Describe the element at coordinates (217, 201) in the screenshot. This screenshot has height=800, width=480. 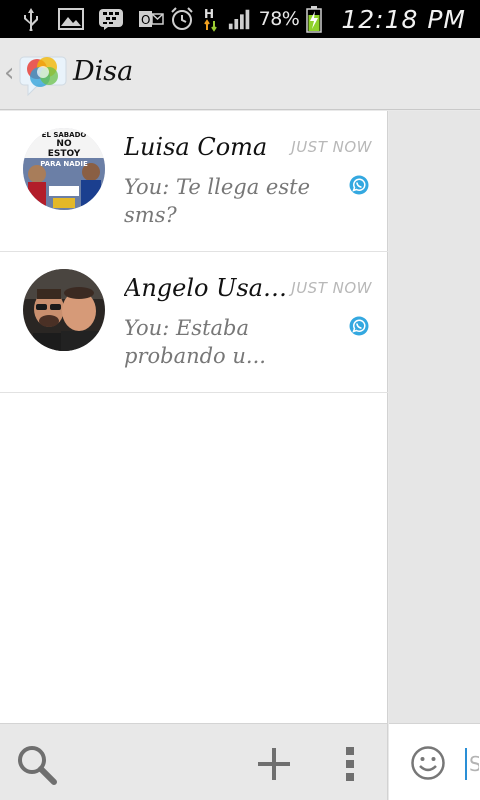
I see `message-preview: You: Te llega este sms?` at that location.